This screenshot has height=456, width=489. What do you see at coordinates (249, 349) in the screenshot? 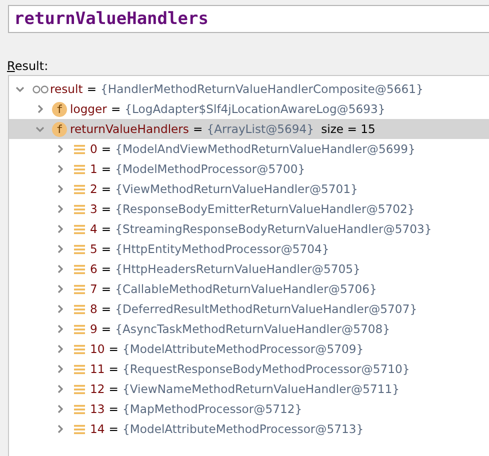
I see `tree-row: 10 = {ModelAttributeMethodProcessor@5709}` at bounding box center [249, 349].